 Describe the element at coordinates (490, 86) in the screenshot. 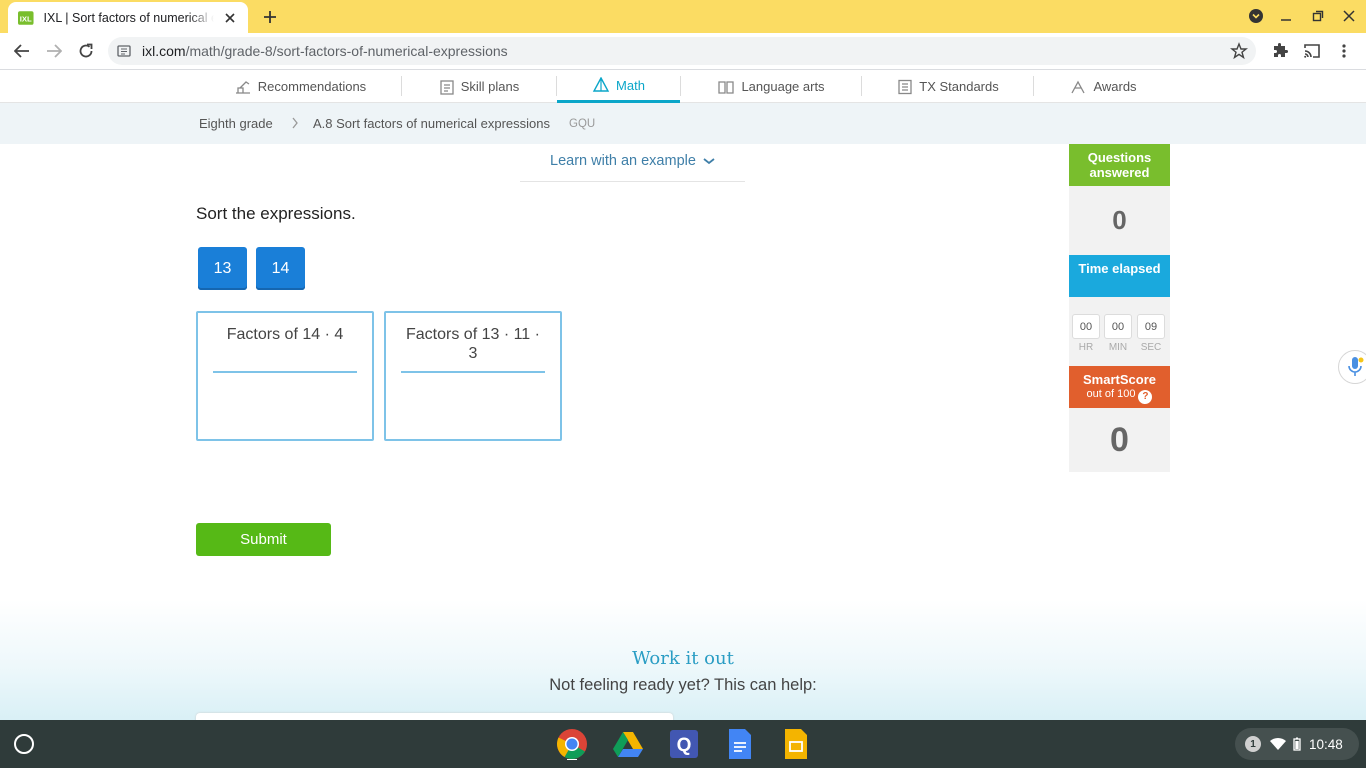

I see `nav-tab-label: Skill plans` at that location.